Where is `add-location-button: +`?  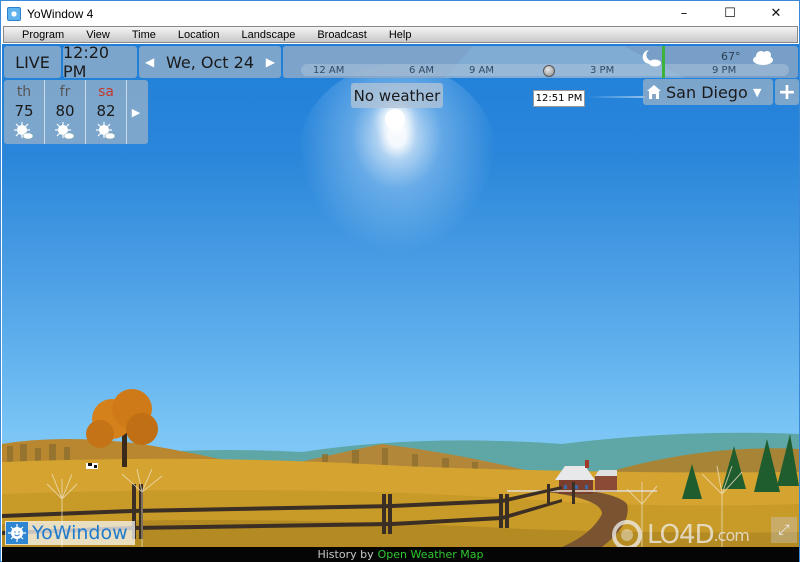 add-location-button: + is located at coordinates (787, 92).